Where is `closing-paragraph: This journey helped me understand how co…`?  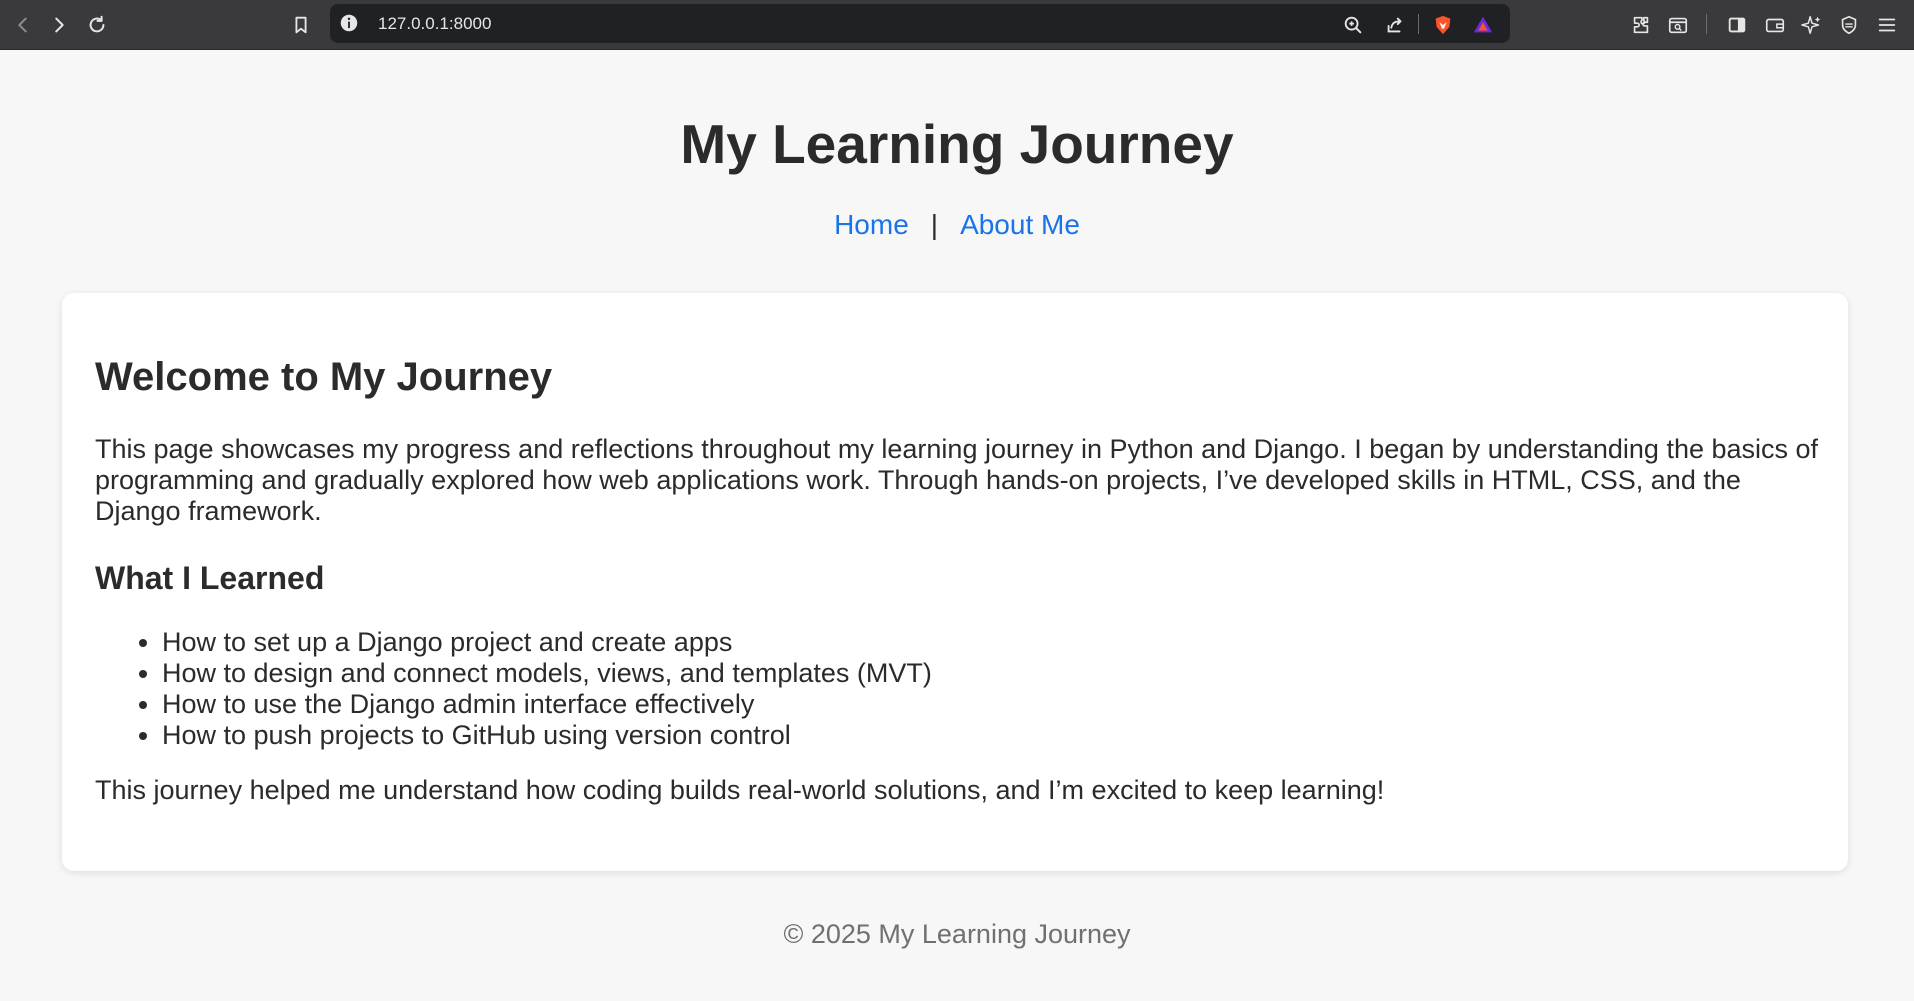 closing-paragraph: This journey helped me understand how co… is located at coordinates (740, 790).